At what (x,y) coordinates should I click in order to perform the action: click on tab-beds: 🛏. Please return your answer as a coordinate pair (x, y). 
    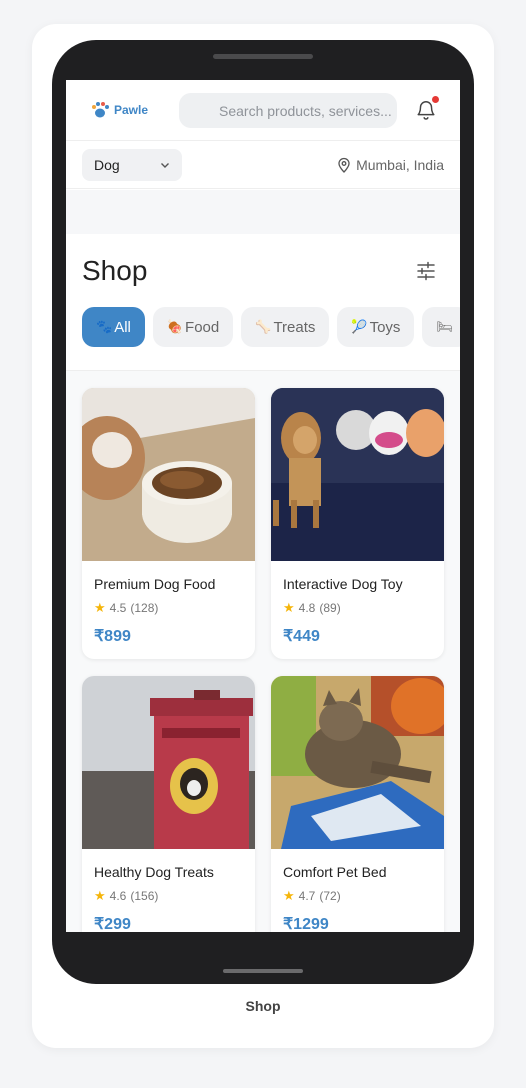
    Looking at the image, I should click on (441, 327).